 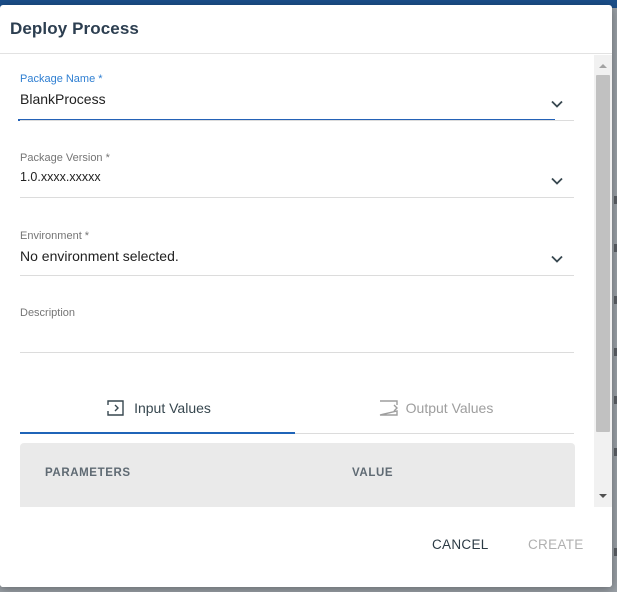 What do you see at coordinates (388, 408) in the screenshot?
I see `output-arrow-icon` at bounding box center [388, 408].